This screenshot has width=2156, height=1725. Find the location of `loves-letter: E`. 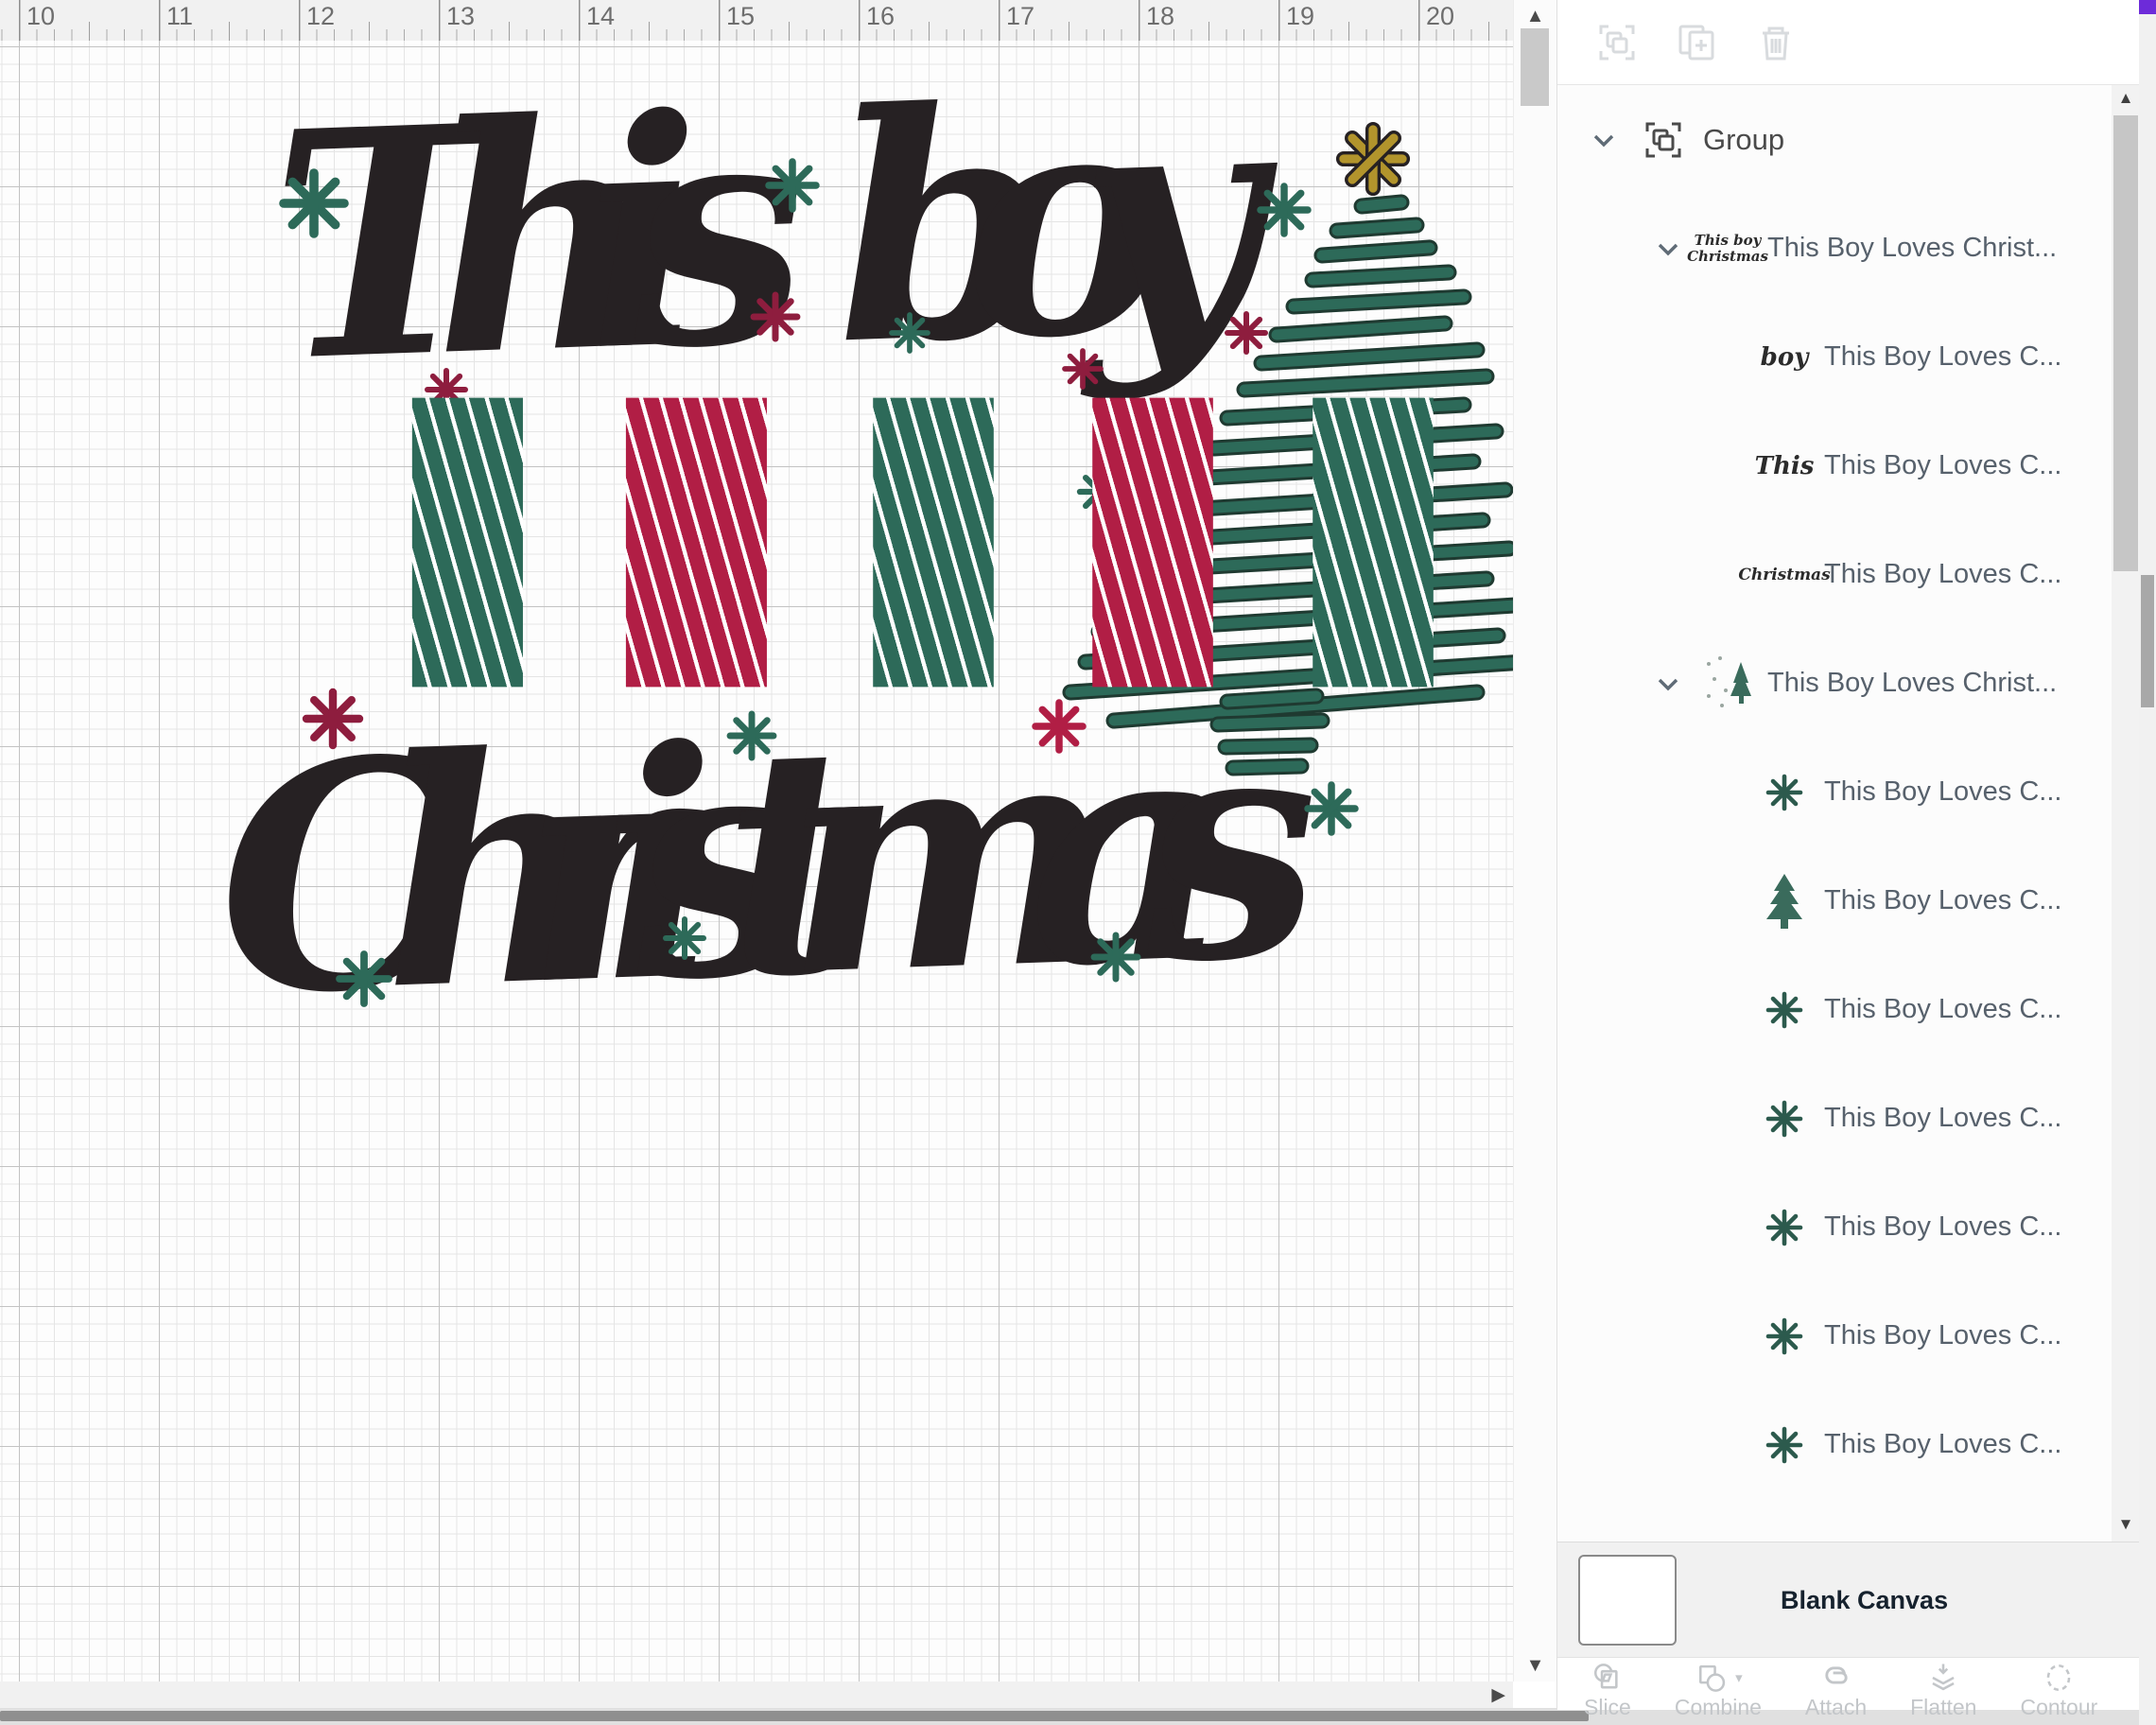

loves-letter: E is located at coordinates (1153, 542).